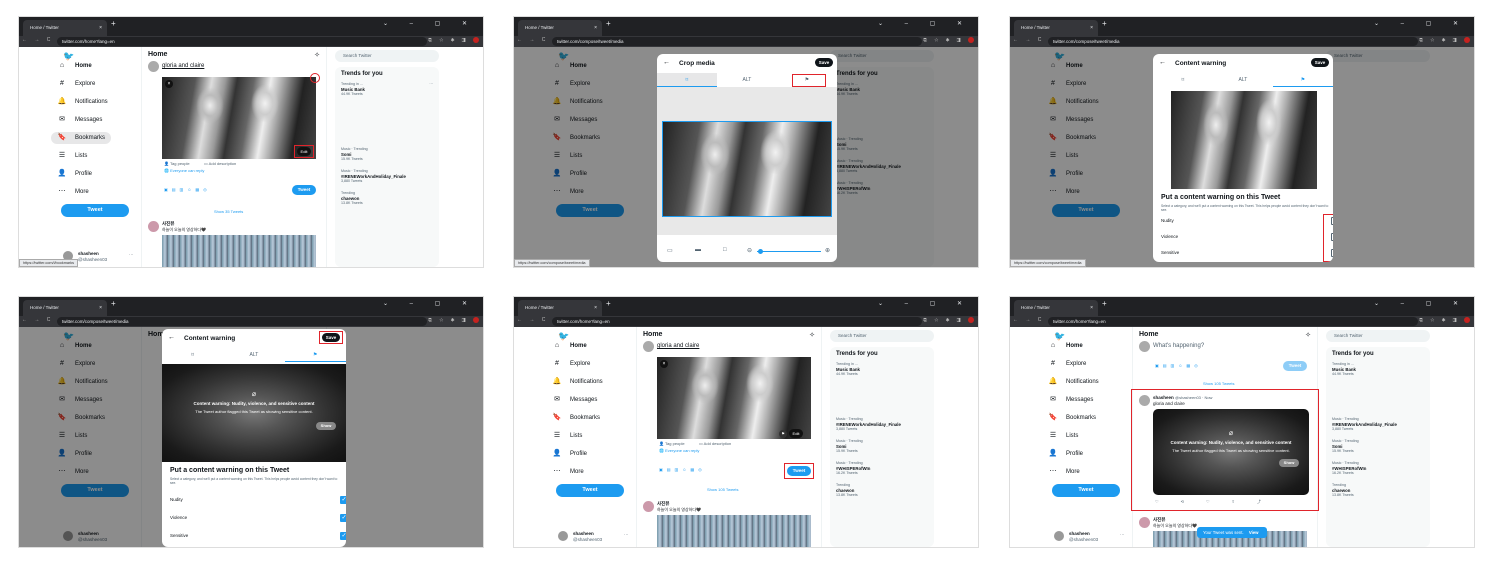 The height and width of the screenshot is (575, 1500). I want to click on trend-item: Trending in ... Music Bank 44.9K Tweets ···, so click(387, 89).